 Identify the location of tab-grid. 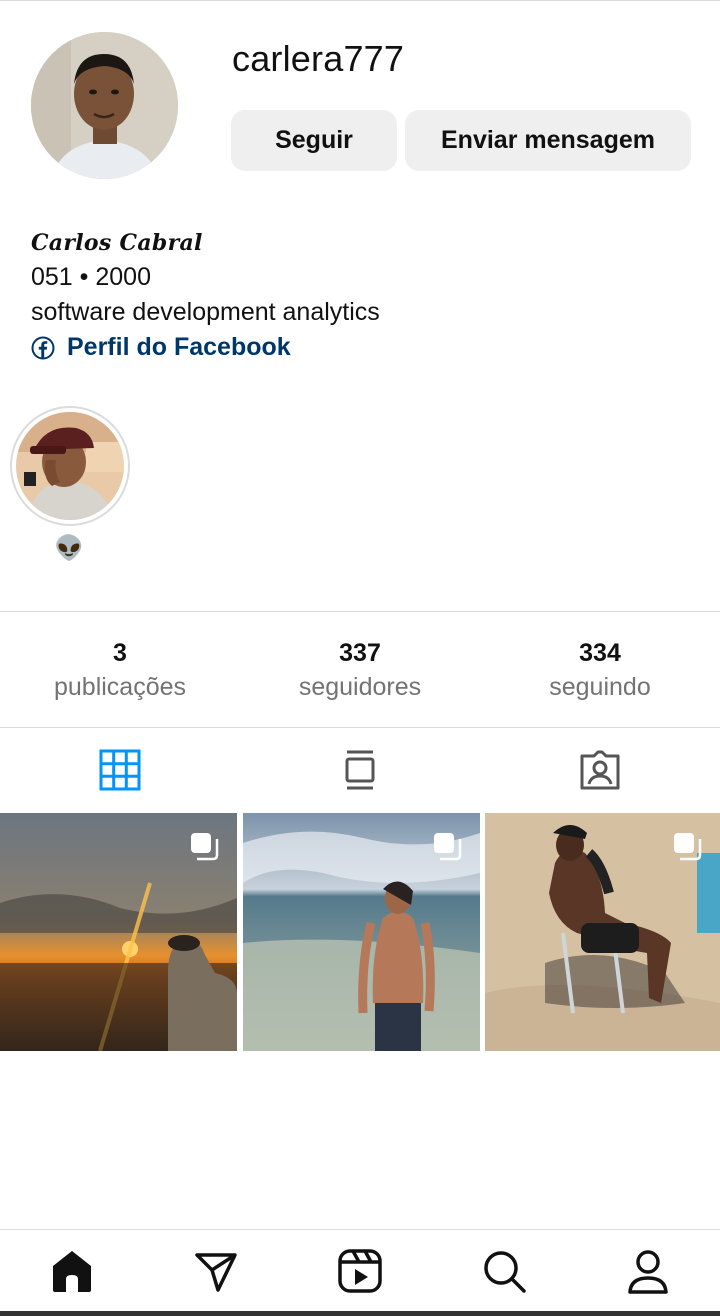
(120, 770).